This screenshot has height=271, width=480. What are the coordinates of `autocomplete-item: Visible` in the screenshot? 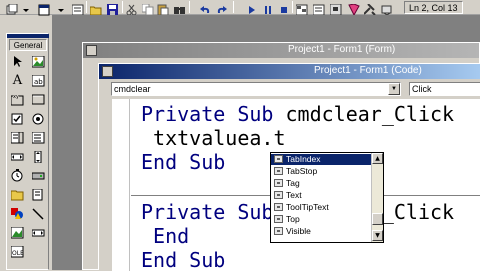 It's located at (321, 231).